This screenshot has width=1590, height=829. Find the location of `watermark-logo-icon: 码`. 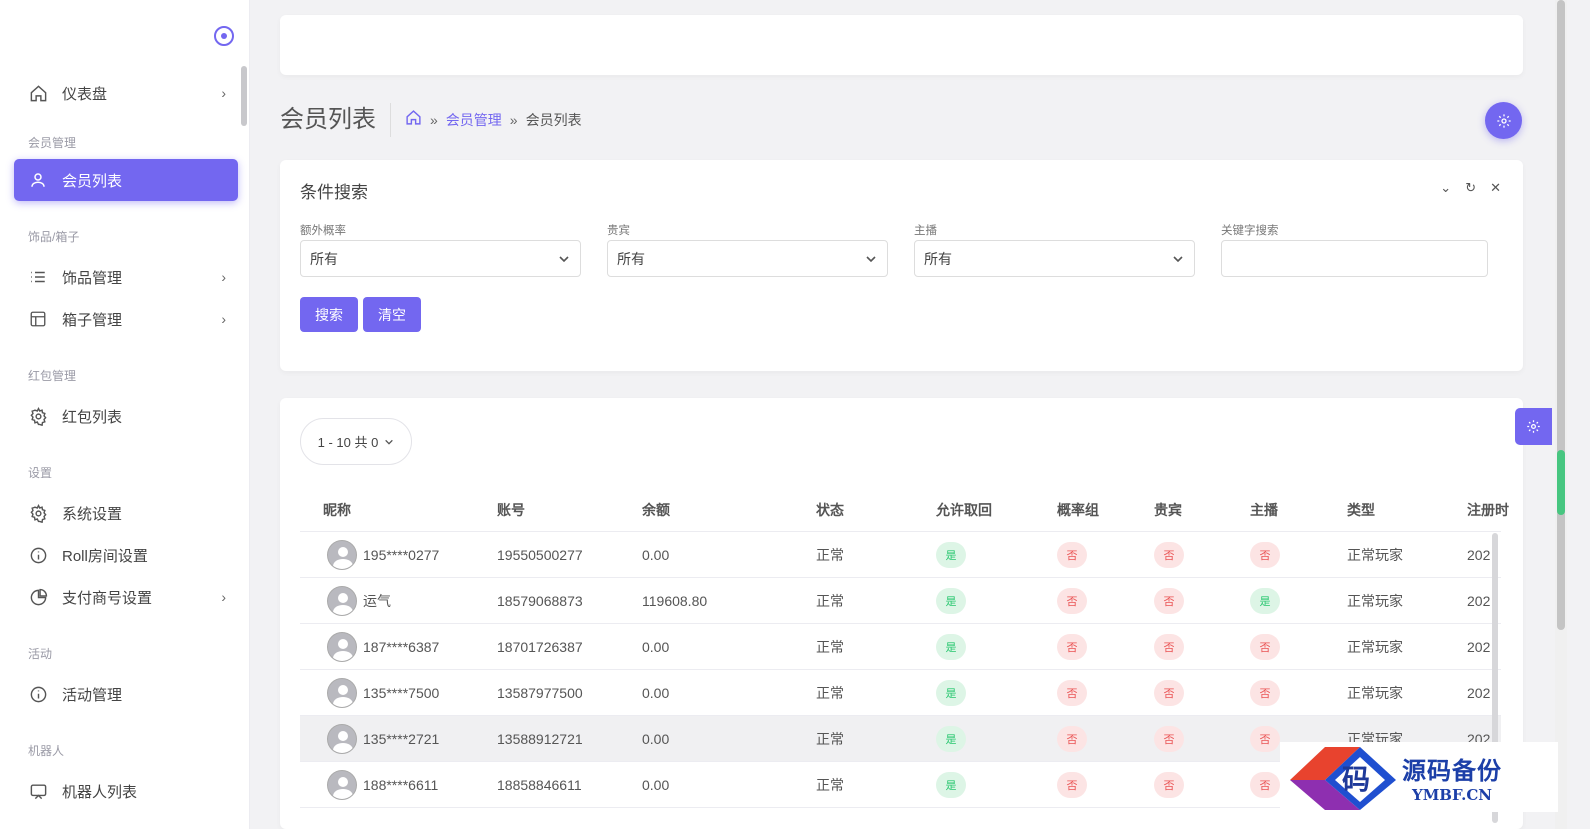

watermark-logo-icon: 码 is located at coordinates (1339, 777).